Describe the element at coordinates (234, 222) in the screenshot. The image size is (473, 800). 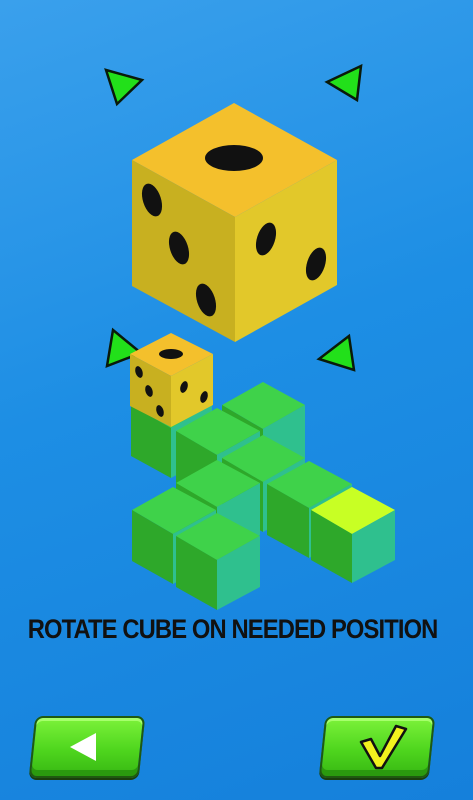
I see `big-die` at that location.